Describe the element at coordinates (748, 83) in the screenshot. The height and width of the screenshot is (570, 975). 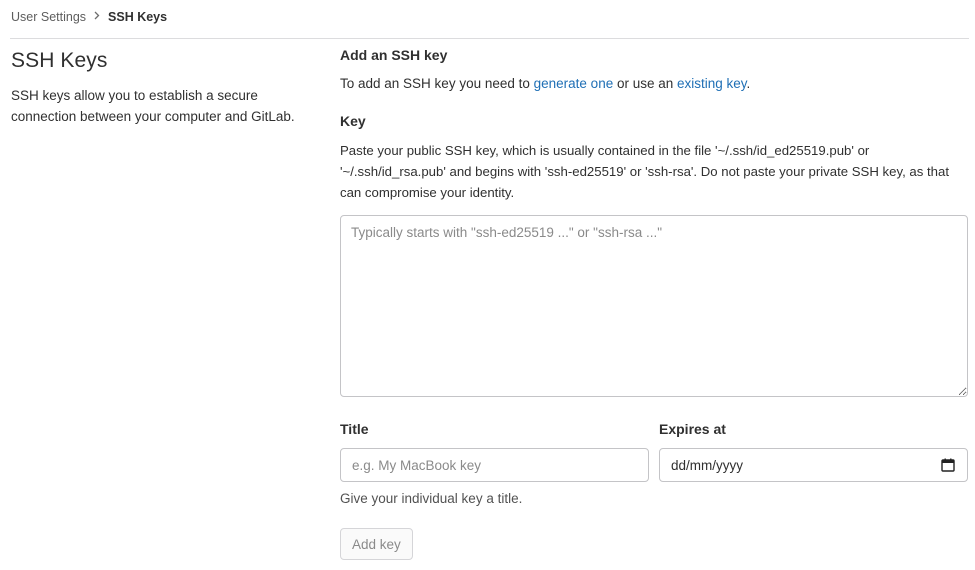
I see `intro-suffix: .` at that location.